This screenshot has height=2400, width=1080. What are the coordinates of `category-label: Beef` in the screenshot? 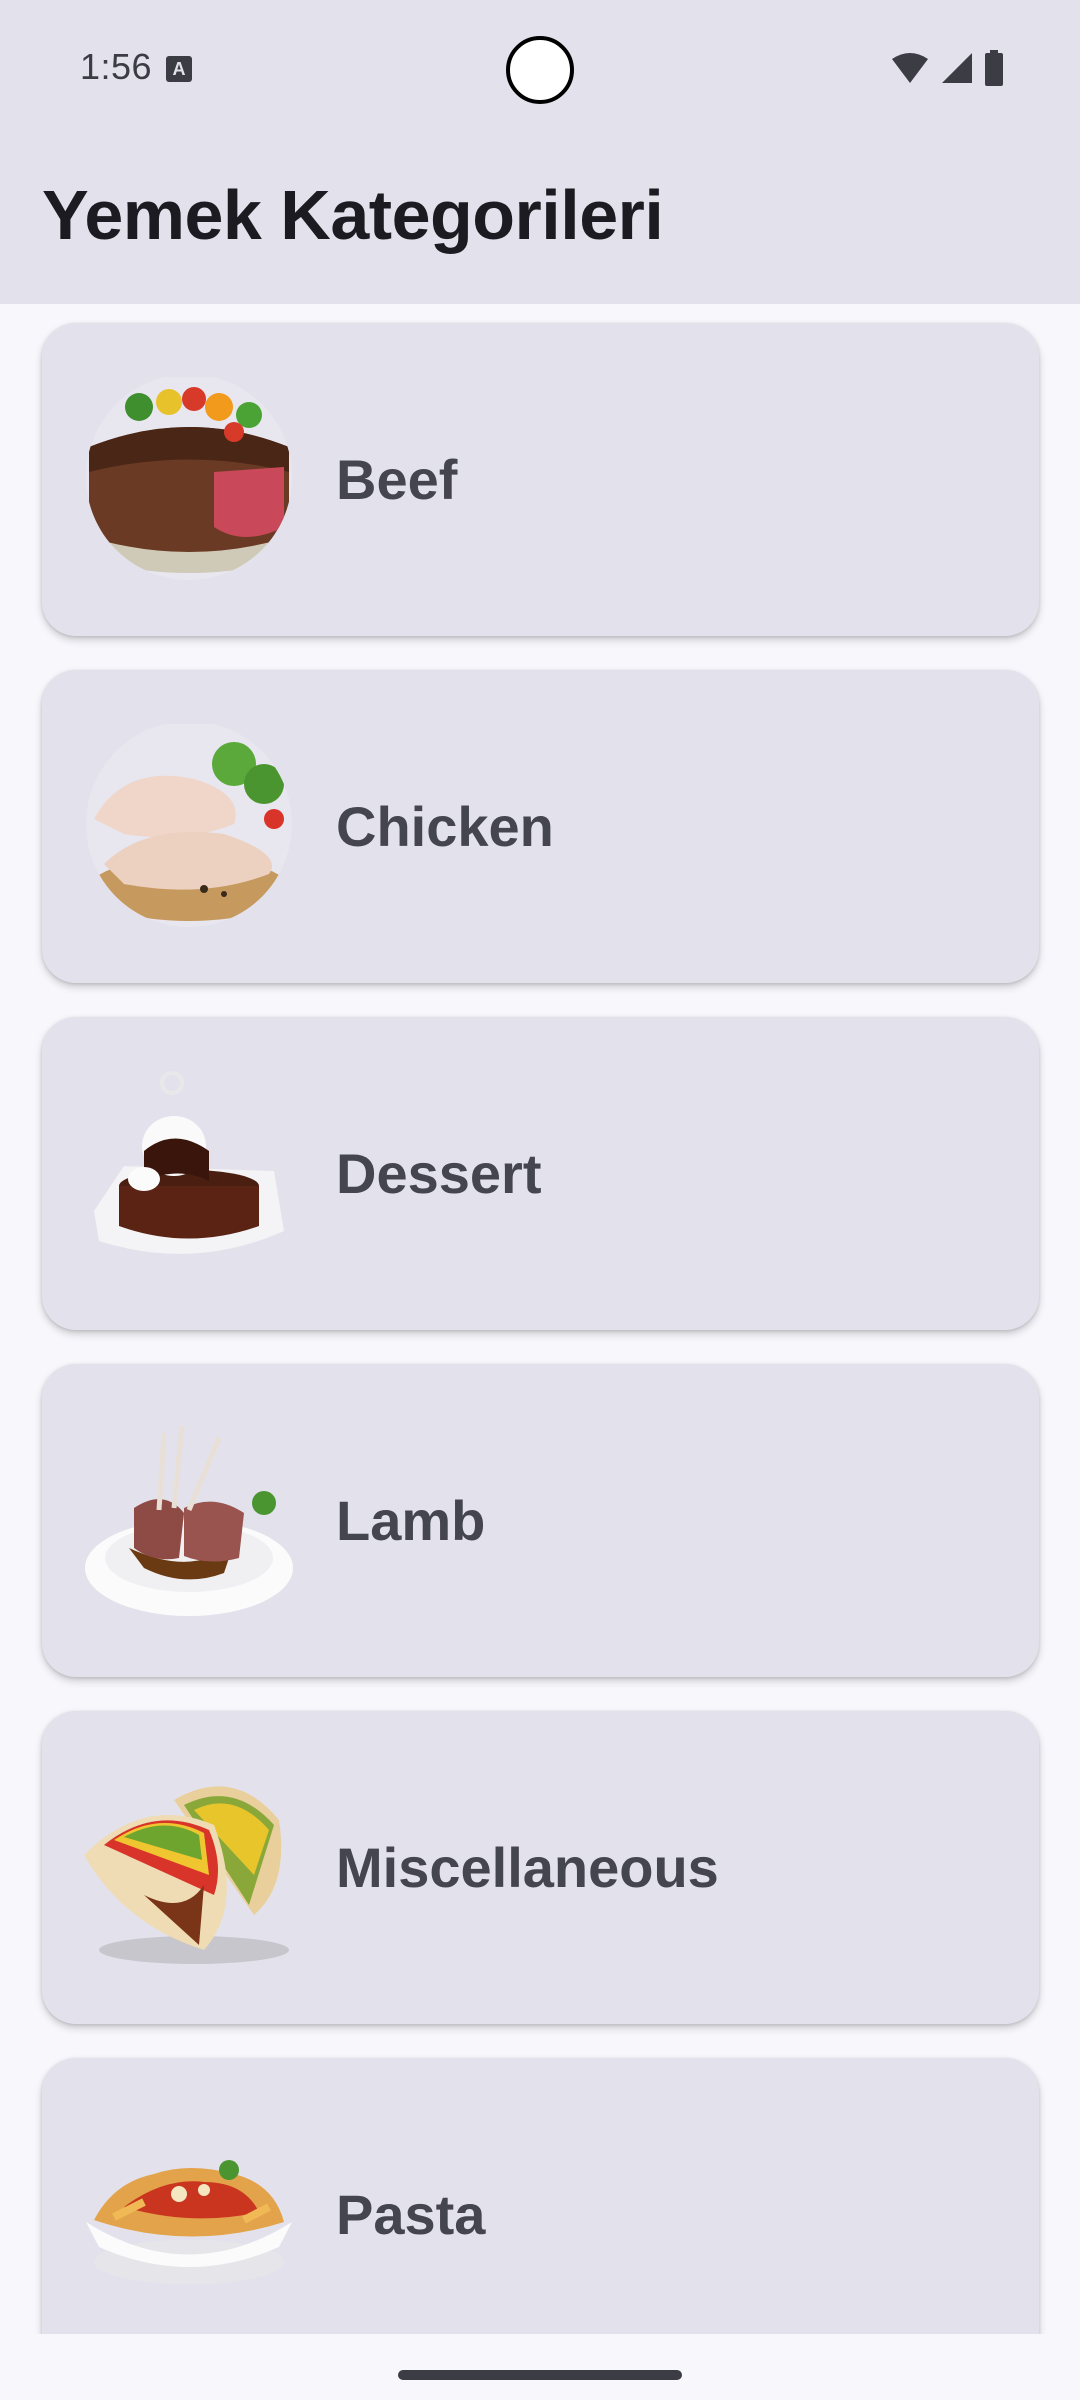 It's located at (397, 479).